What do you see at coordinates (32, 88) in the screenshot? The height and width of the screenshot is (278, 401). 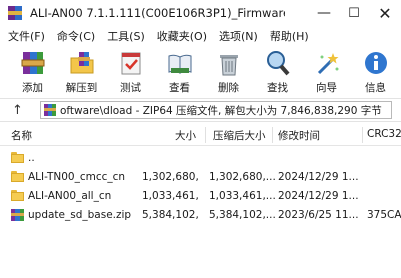 I see `add-label: 添加` at bounding box center [32, 88].